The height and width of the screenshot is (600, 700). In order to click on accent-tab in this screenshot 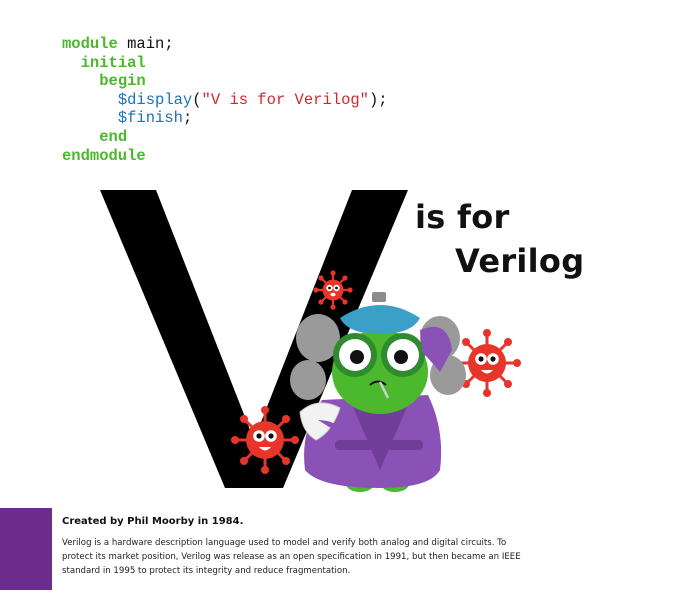, I will do `click(26, 549)`.